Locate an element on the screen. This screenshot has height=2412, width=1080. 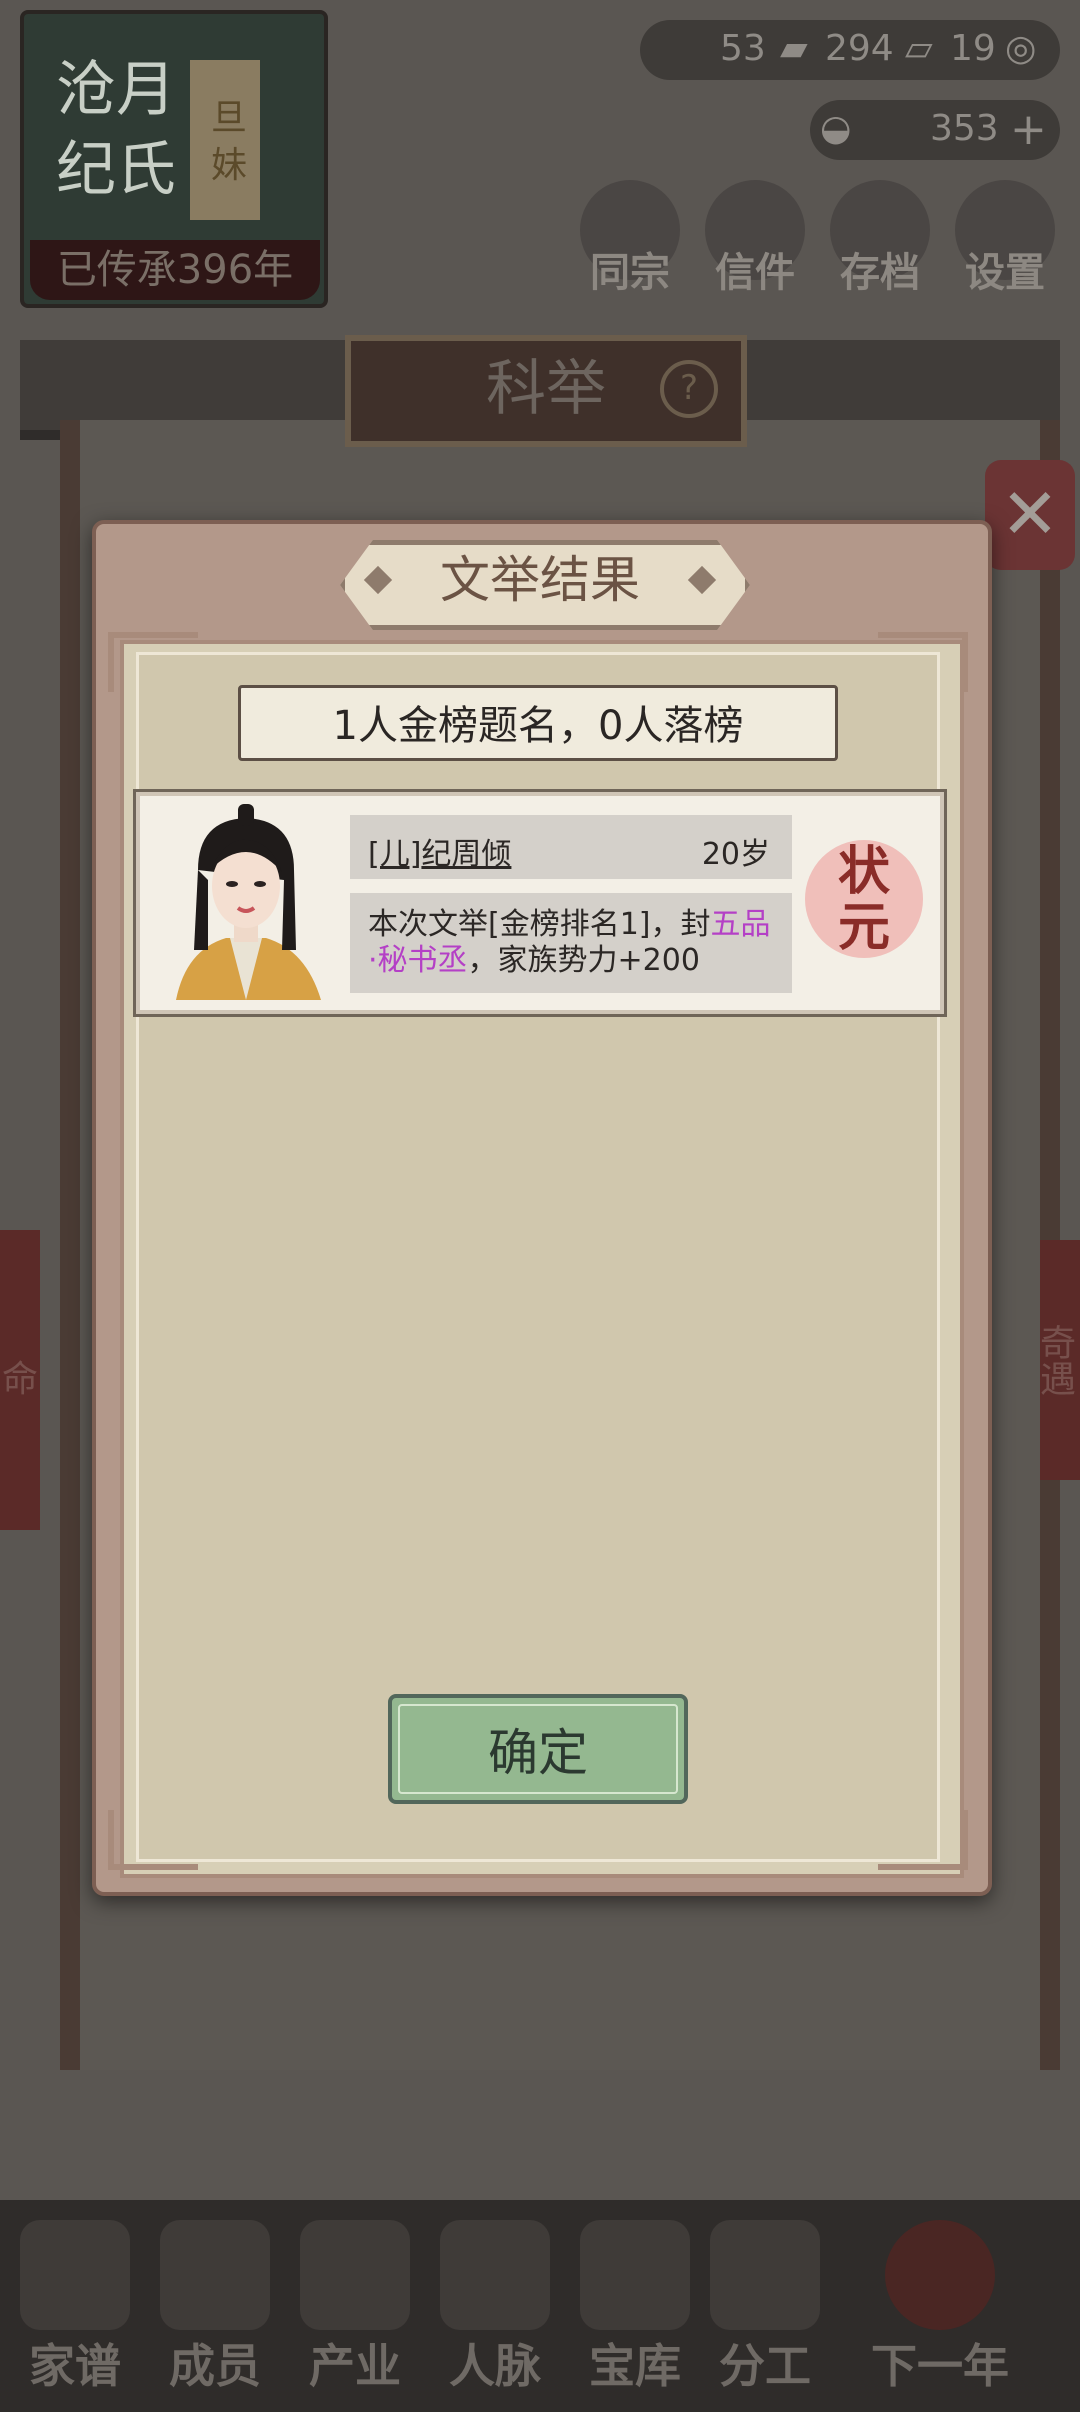
menu-save-label: 存档 is located at coordinates (880, 272).